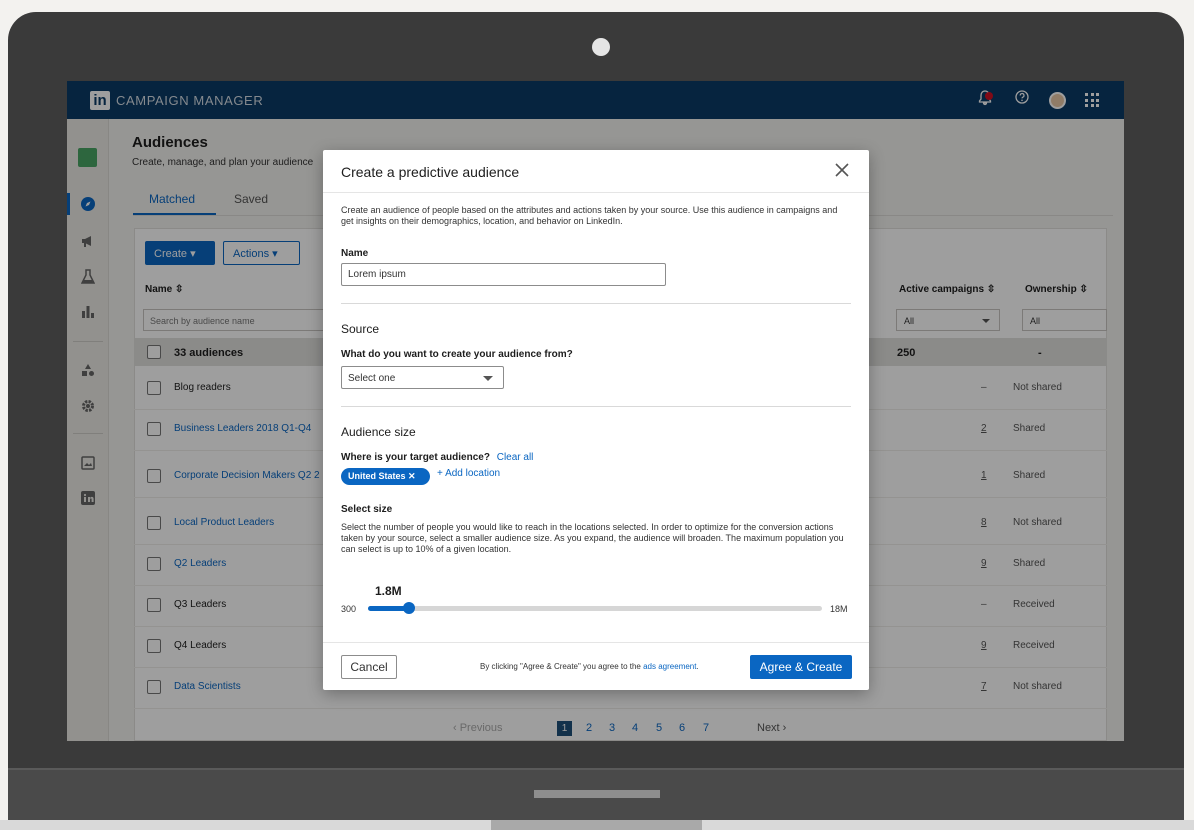 This screenshot has width=1194, height=830. I want to click on audience-size-slider-handle, so click(409, 608).